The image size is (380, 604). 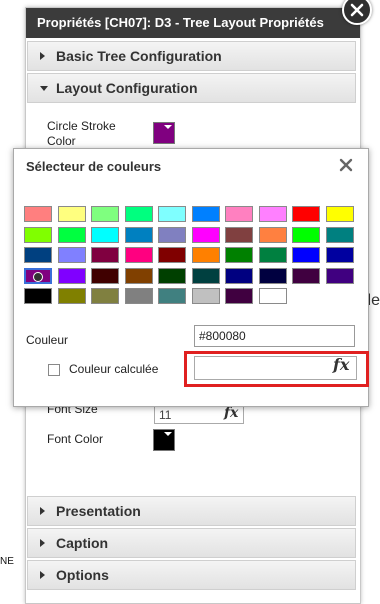 I want to click on picker-close-button, so click(x=346, y=165).